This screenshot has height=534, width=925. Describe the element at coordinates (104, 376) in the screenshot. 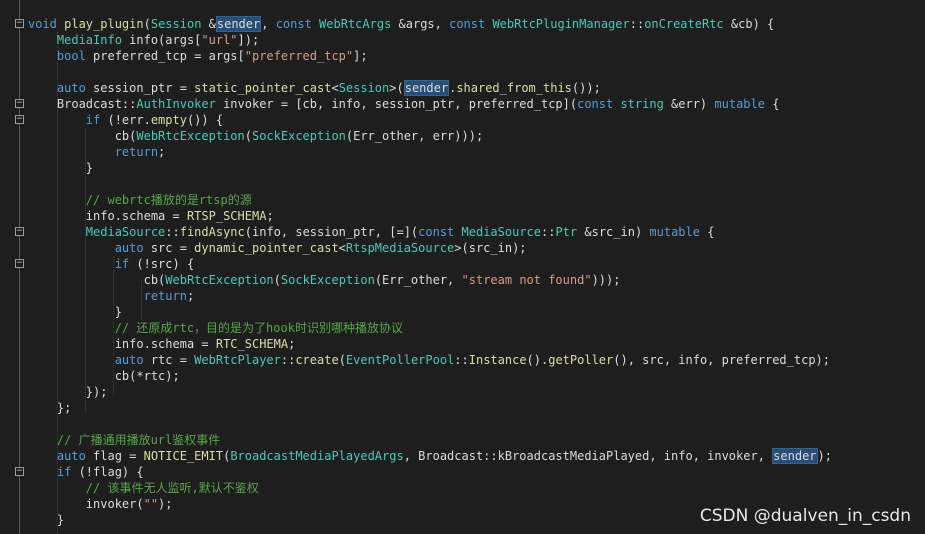

I see `code-text: cb(*rtc);` at that location.